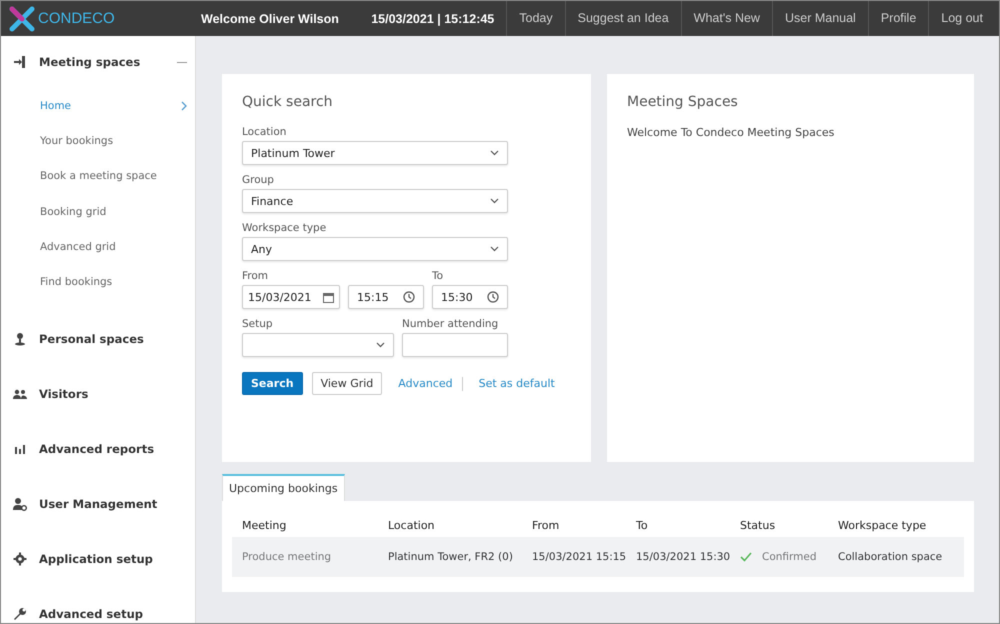  Describe the element at coordinates (76, 18) in the screenshot. I see `logo-text: CONDECO` at that location.